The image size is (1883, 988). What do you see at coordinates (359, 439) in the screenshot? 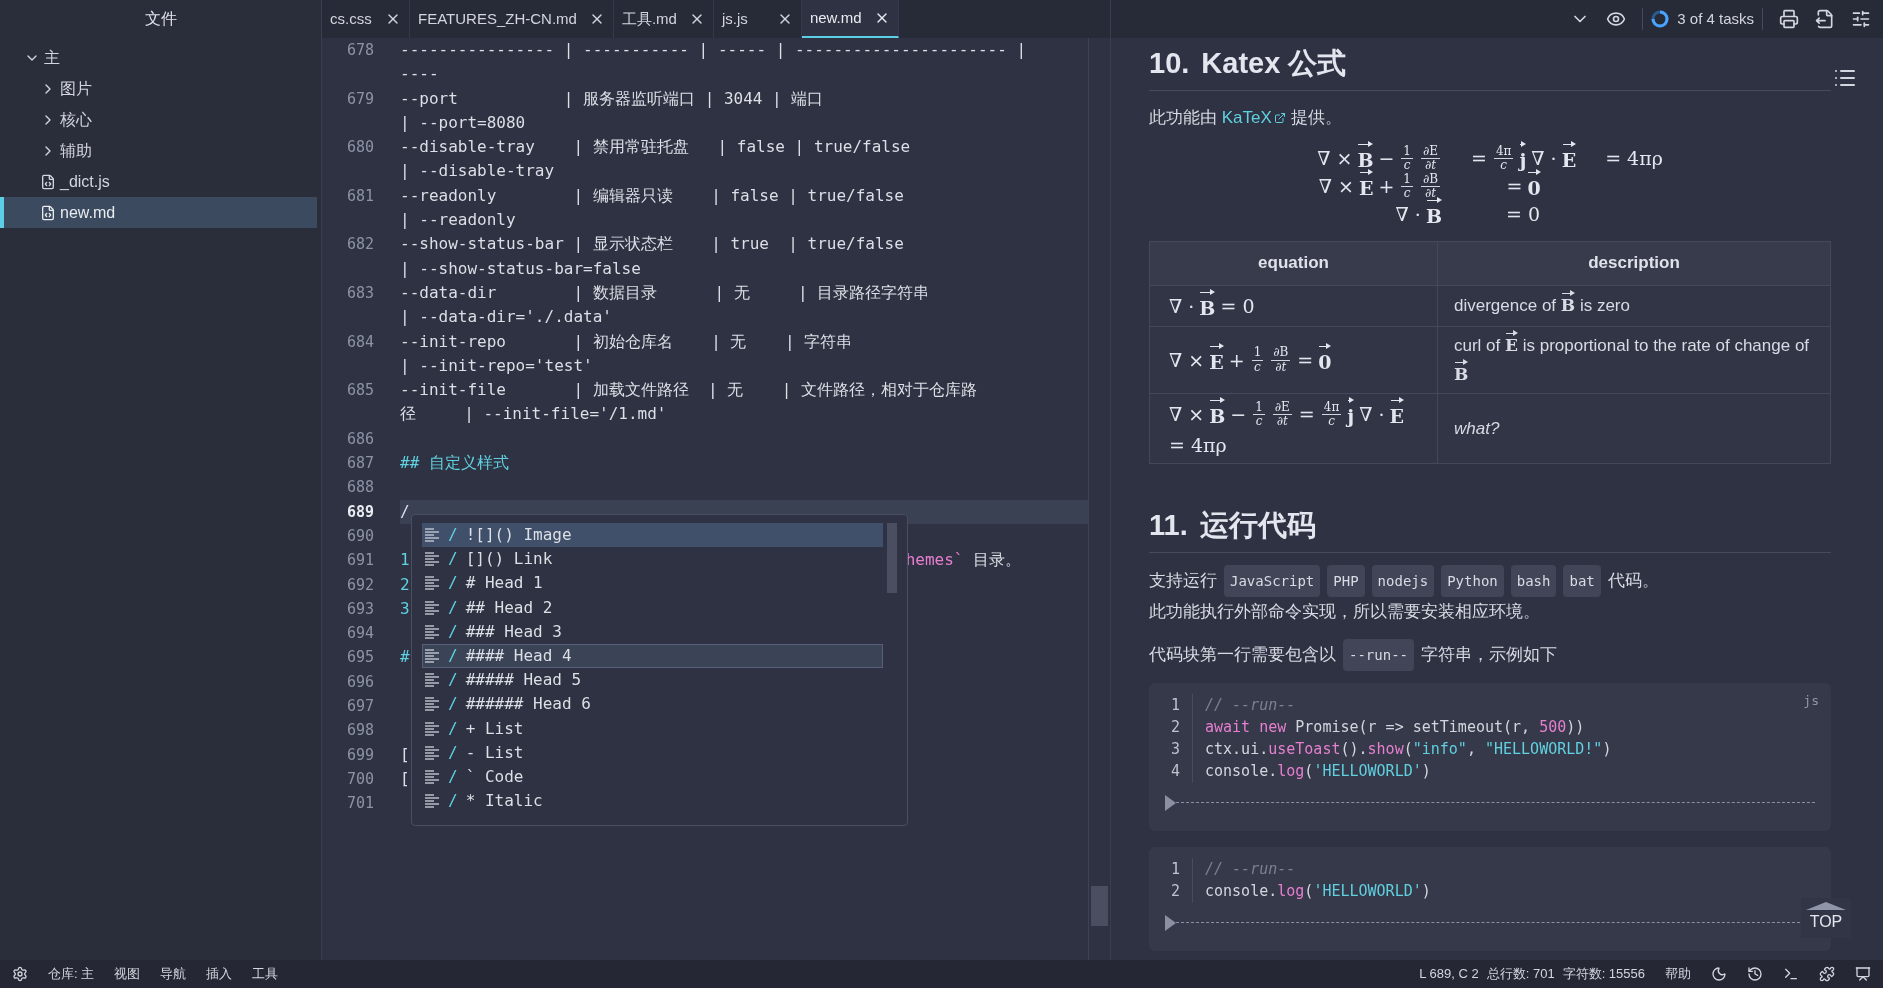
I see `line-number: 686` at bounding box center [359, 439].